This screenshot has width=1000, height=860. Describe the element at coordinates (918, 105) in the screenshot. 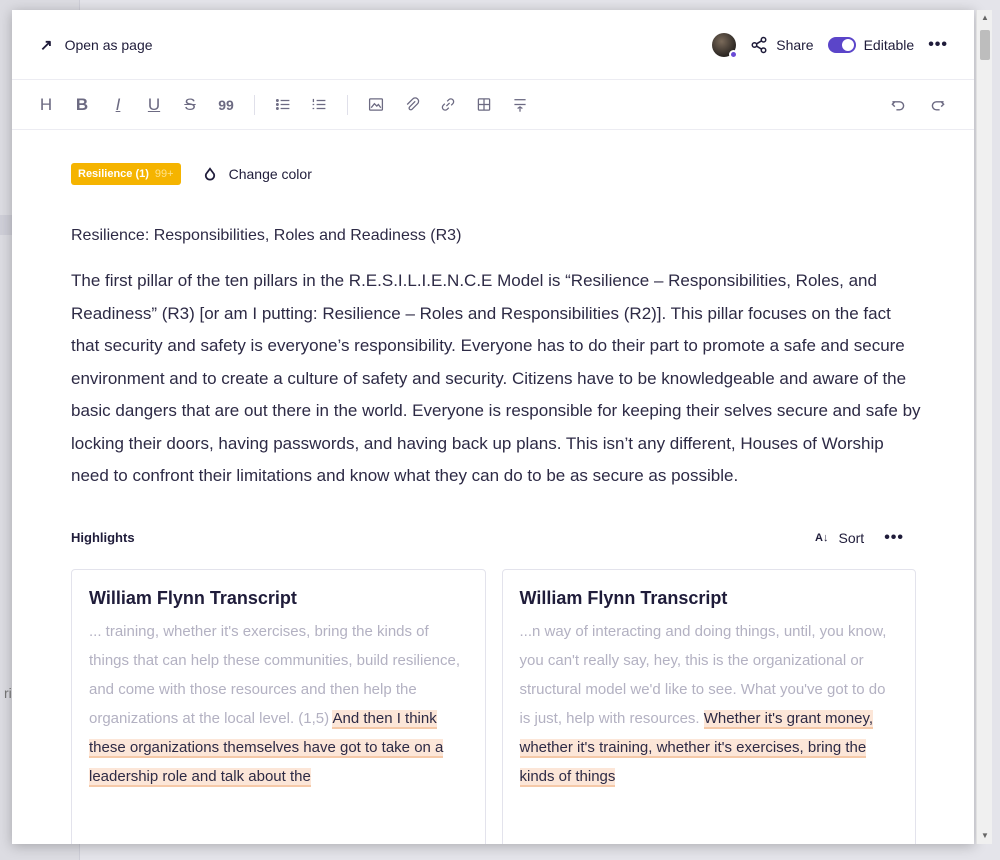

I see `history-tools` at that location.